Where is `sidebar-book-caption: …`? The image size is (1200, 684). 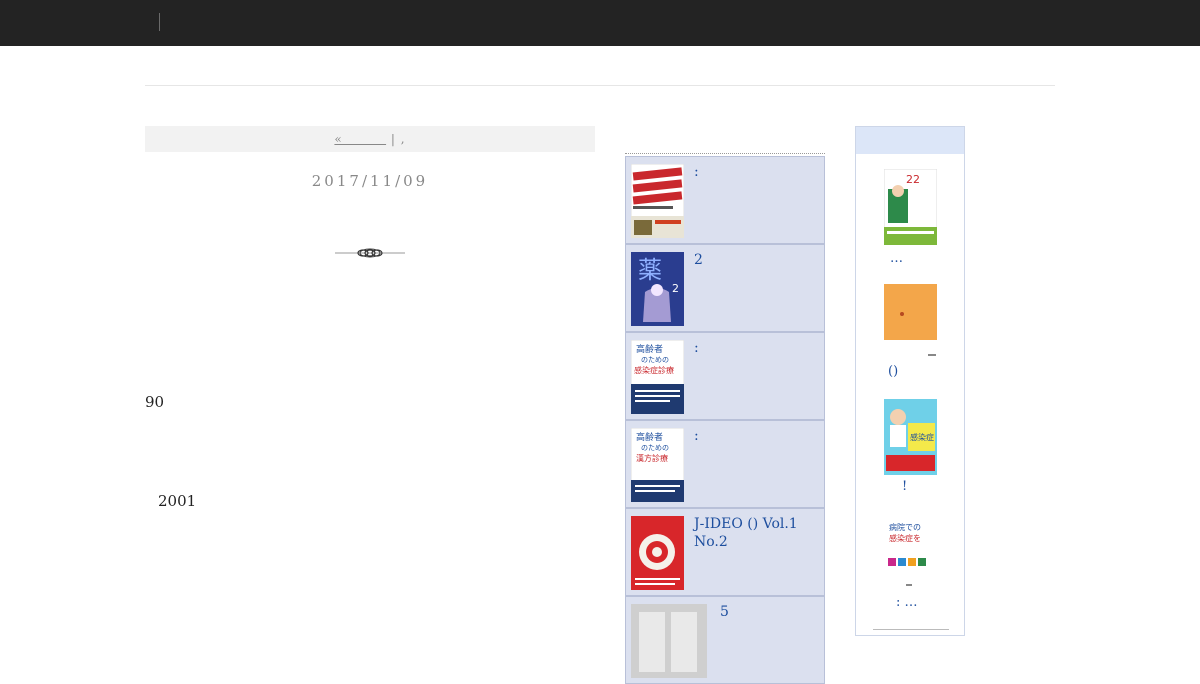 sidebar-book-caption: … is located at coordinates (896, 258).